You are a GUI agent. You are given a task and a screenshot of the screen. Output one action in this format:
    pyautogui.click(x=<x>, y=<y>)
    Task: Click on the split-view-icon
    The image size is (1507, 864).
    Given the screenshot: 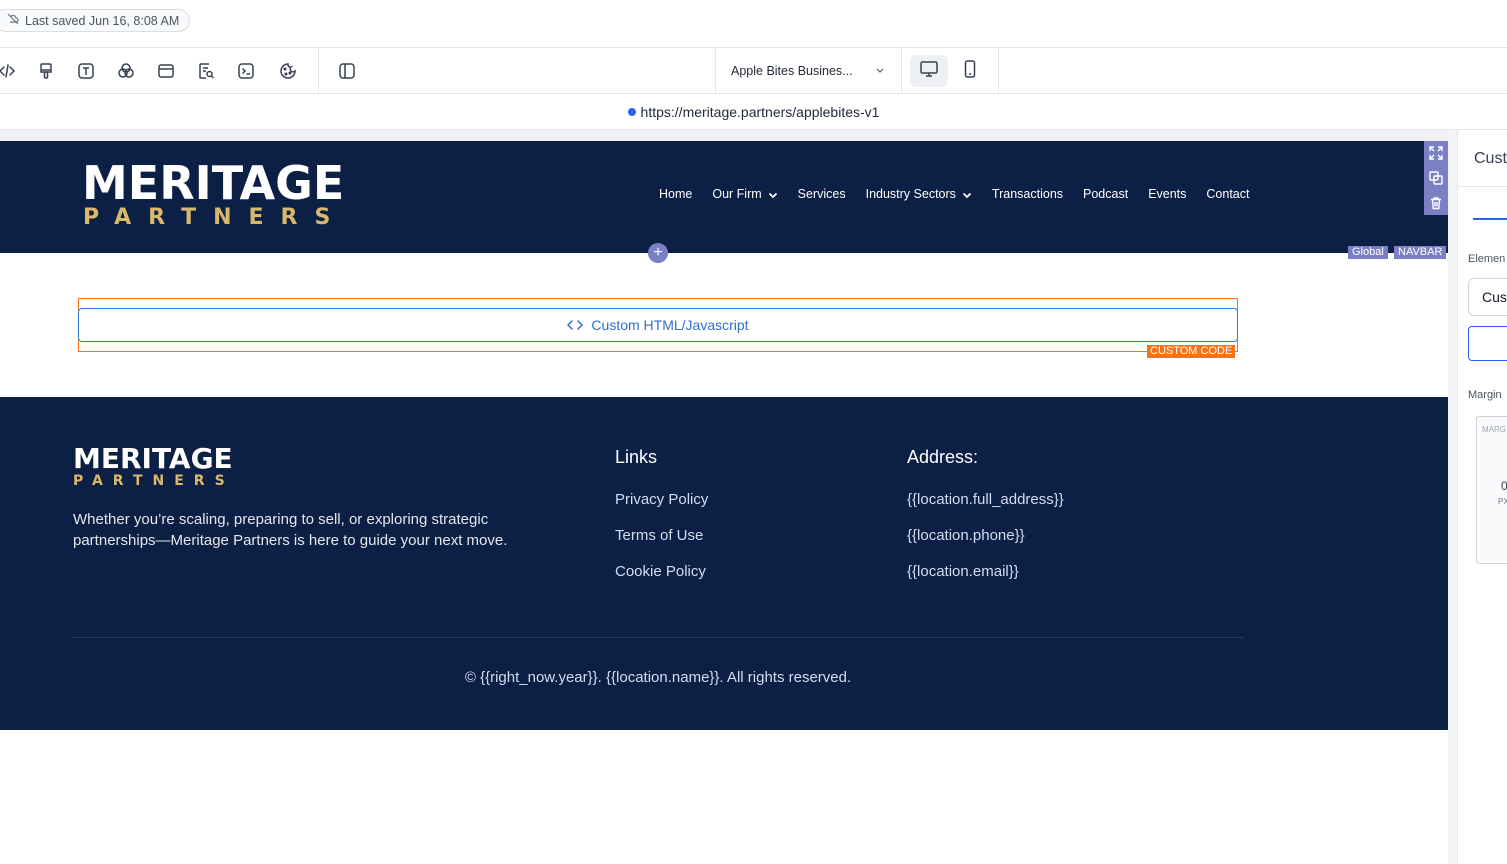 What is the action you would take?
    pyautogui.click(x=347, y=71)
    